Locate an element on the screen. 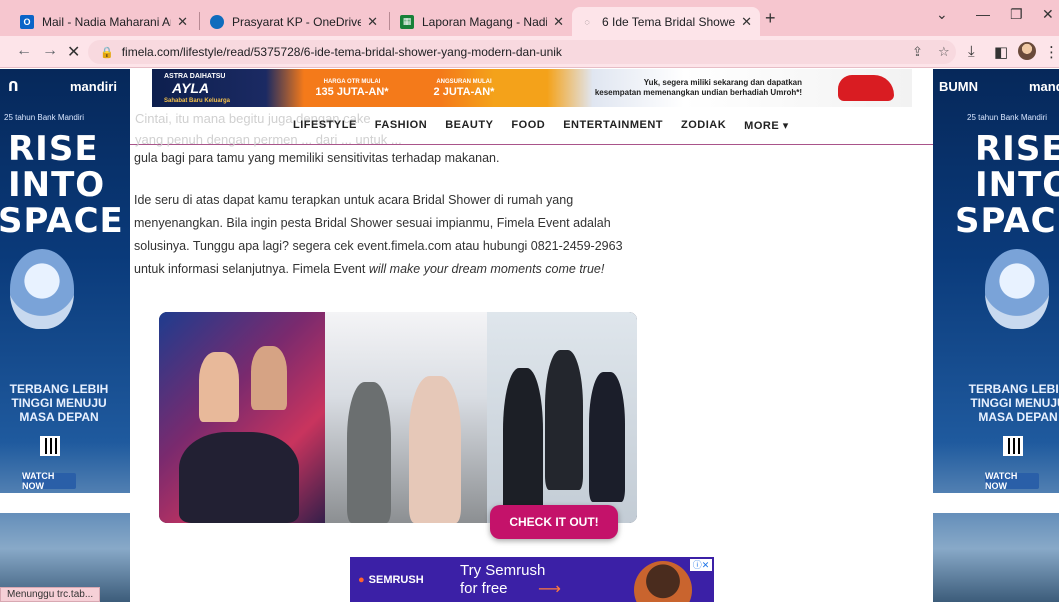 The height and width of the screenshot is (602, 1059). banner-offer1: 135 JUTA-AN* is located at coordinates (352, 92).